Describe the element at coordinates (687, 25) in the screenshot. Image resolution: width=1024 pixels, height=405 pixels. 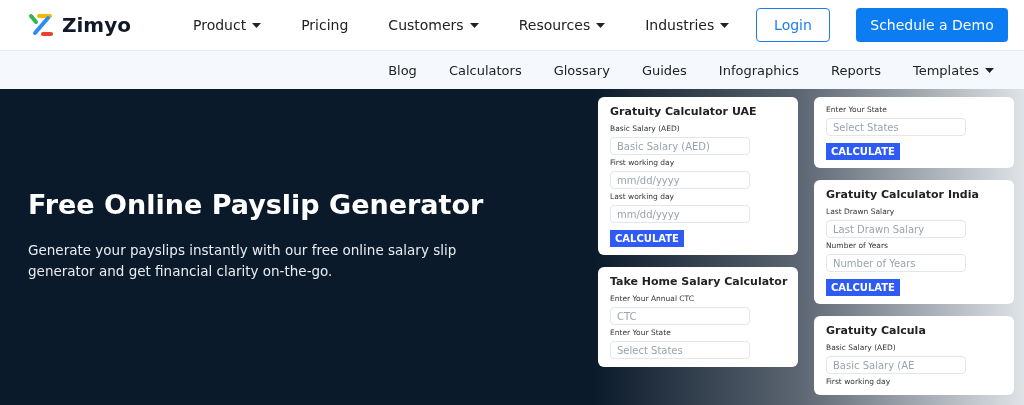
I see `nav-link: Industries` at that location.